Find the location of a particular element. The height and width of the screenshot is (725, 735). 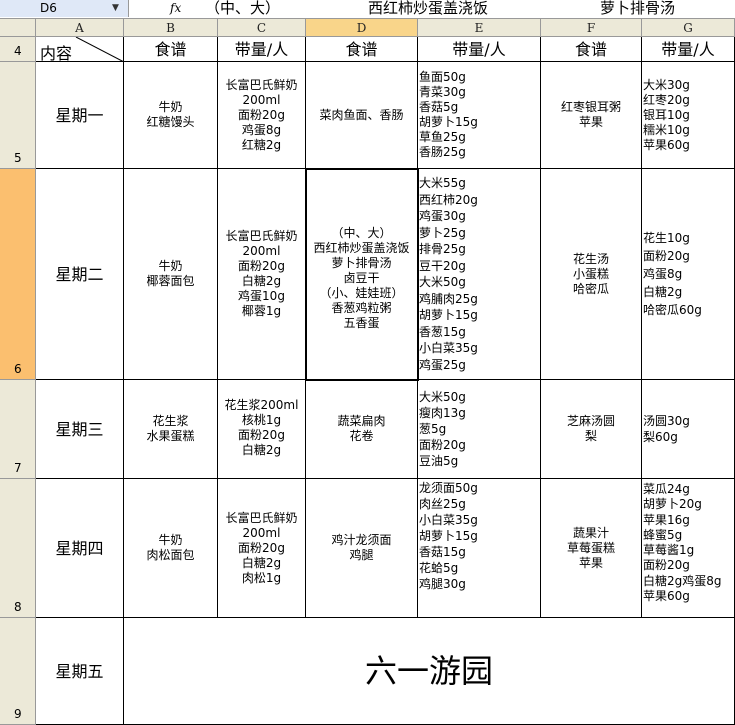

row-header-9: 9 is located at coordinates (18, 671).